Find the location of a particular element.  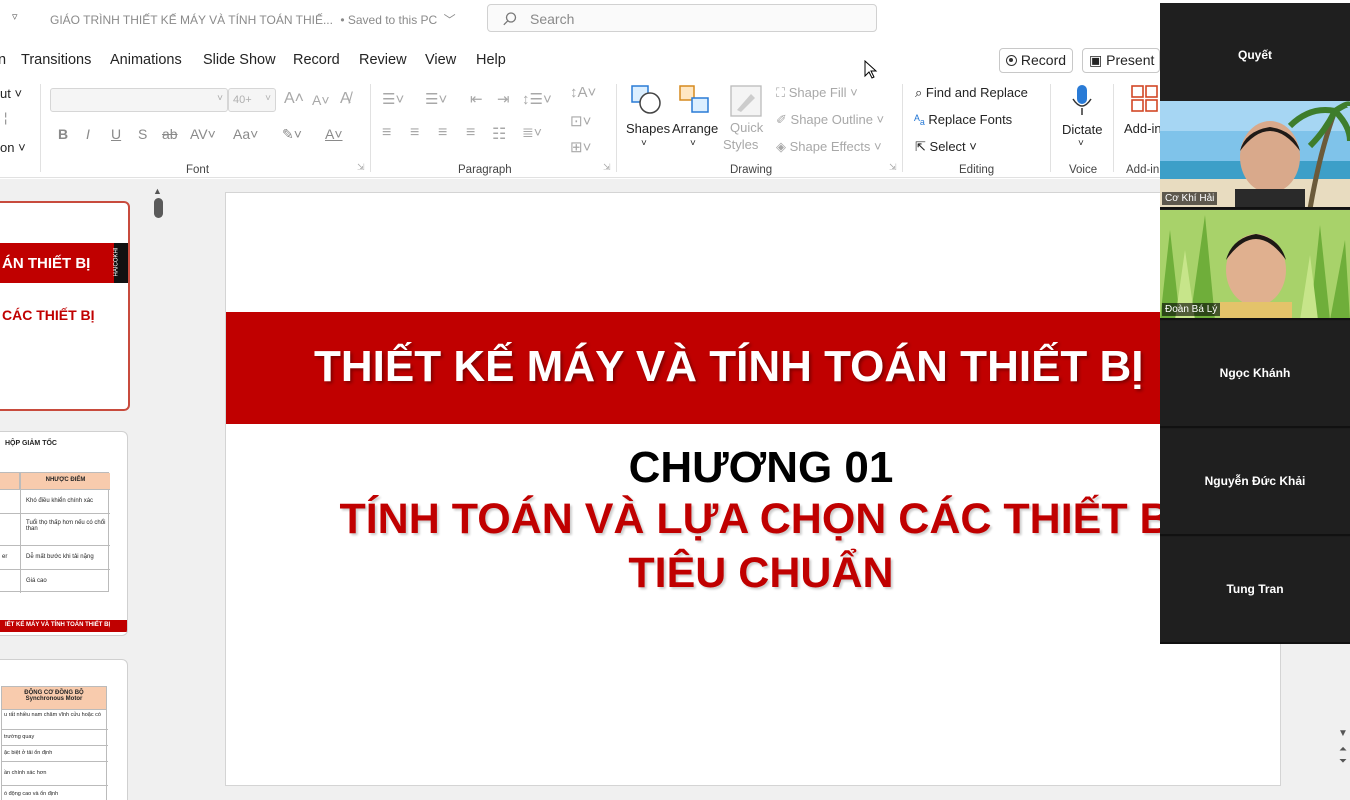

cut-button: ut ˅ is located at coordinates (11, 93).